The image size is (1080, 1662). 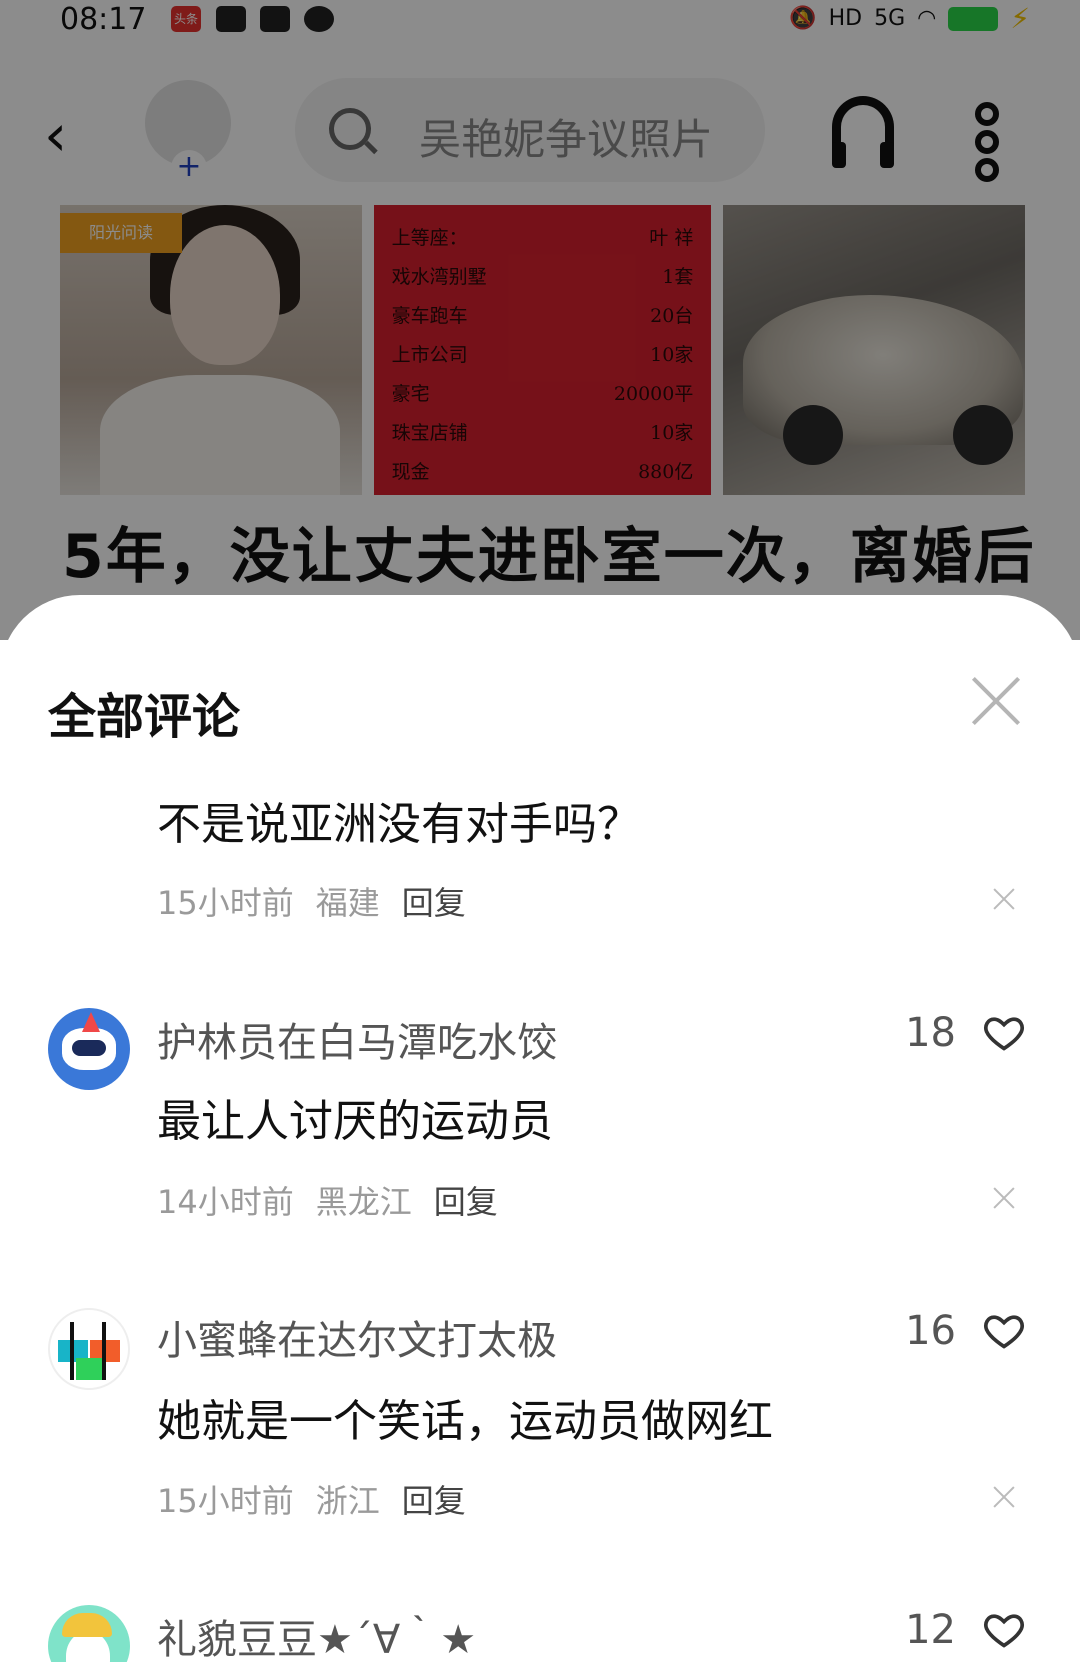 What do you see at coordinates (225, 1202) in the screenshot?
I see `comment-time: 14小时前` at bounding box center [225, 1202].